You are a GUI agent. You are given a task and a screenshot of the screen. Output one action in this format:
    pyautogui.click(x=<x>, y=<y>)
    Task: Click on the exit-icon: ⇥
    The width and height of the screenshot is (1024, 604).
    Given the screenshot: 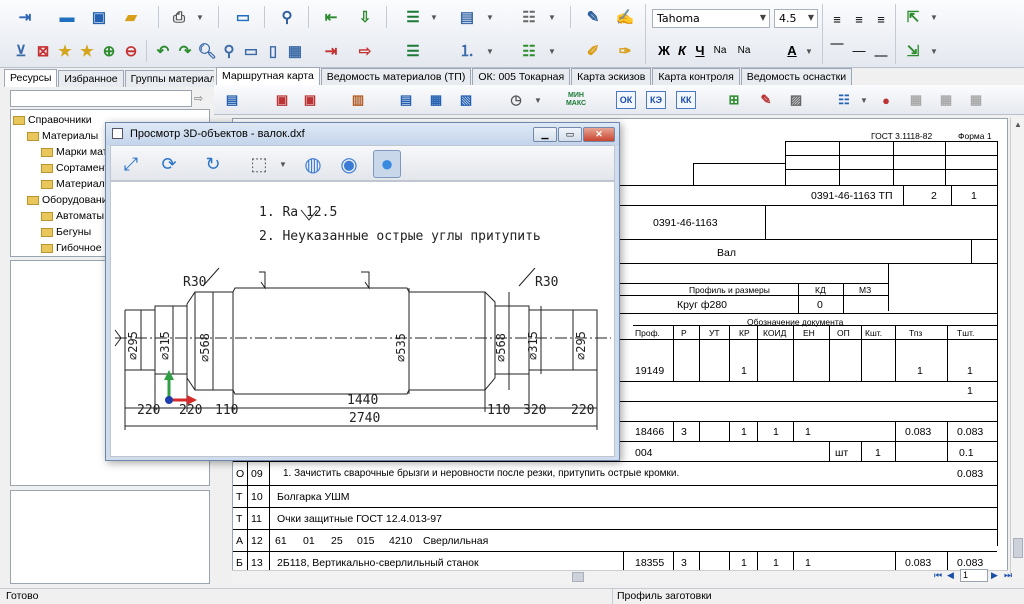 What is the action you would take?
    pyautogui.click(x=25, y=17)
    